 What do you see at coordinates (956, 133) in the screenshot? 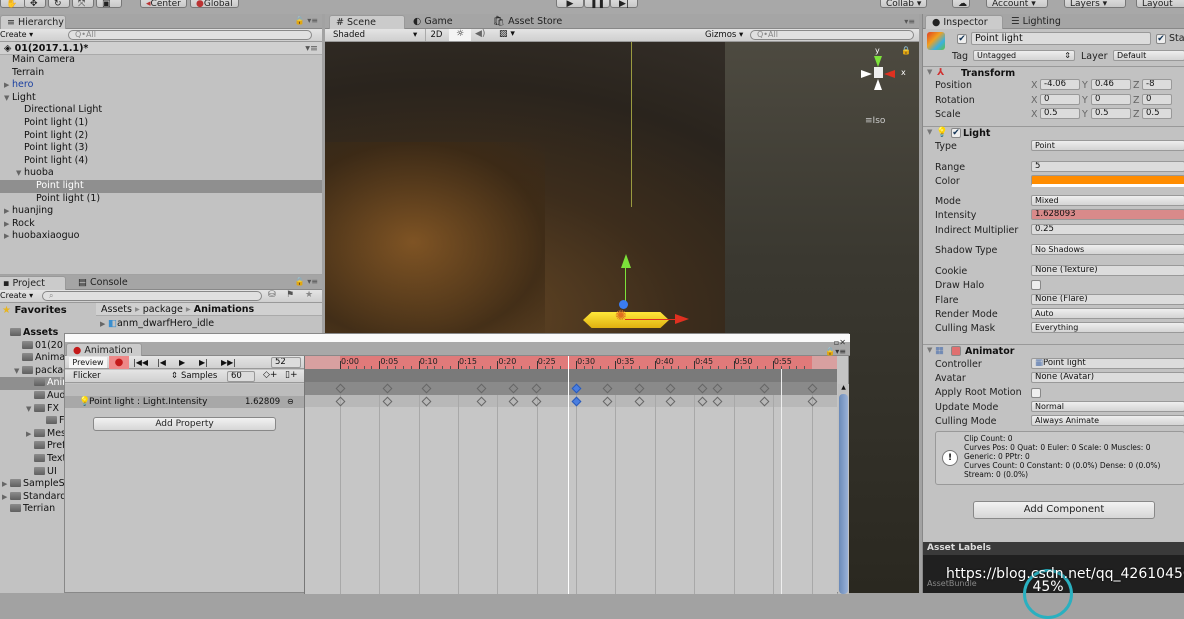
I see `light-enabled-checkbox: ✔` at bounding box center [956, 133].